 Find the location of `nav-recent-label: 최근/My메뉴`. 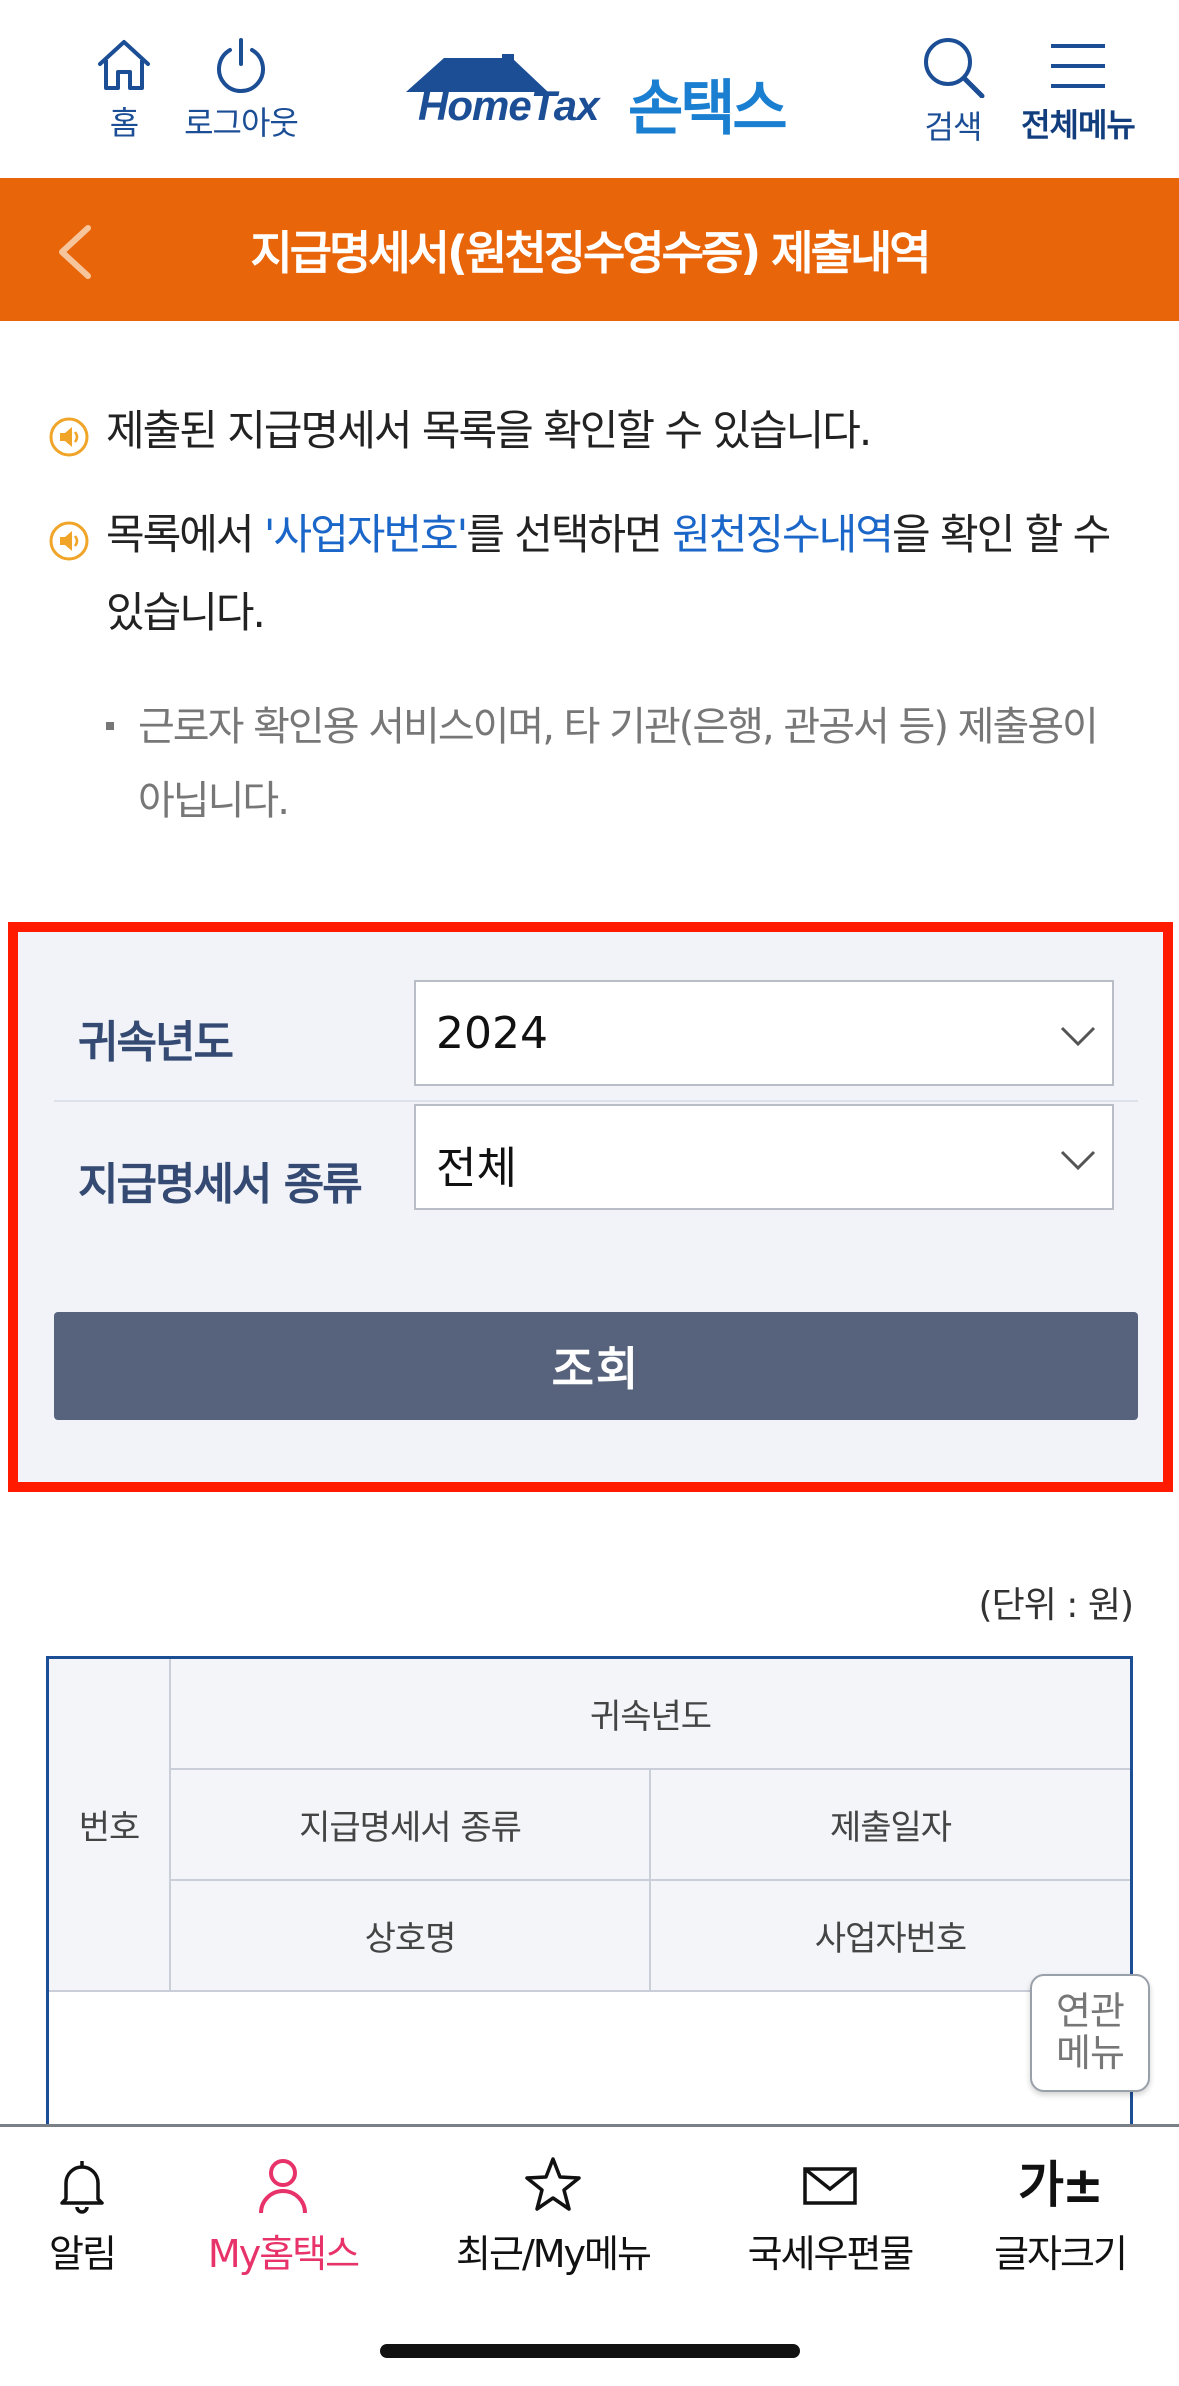

nav-recent-label: 최근/My메뉴 is located at coordinates (554, 2254).